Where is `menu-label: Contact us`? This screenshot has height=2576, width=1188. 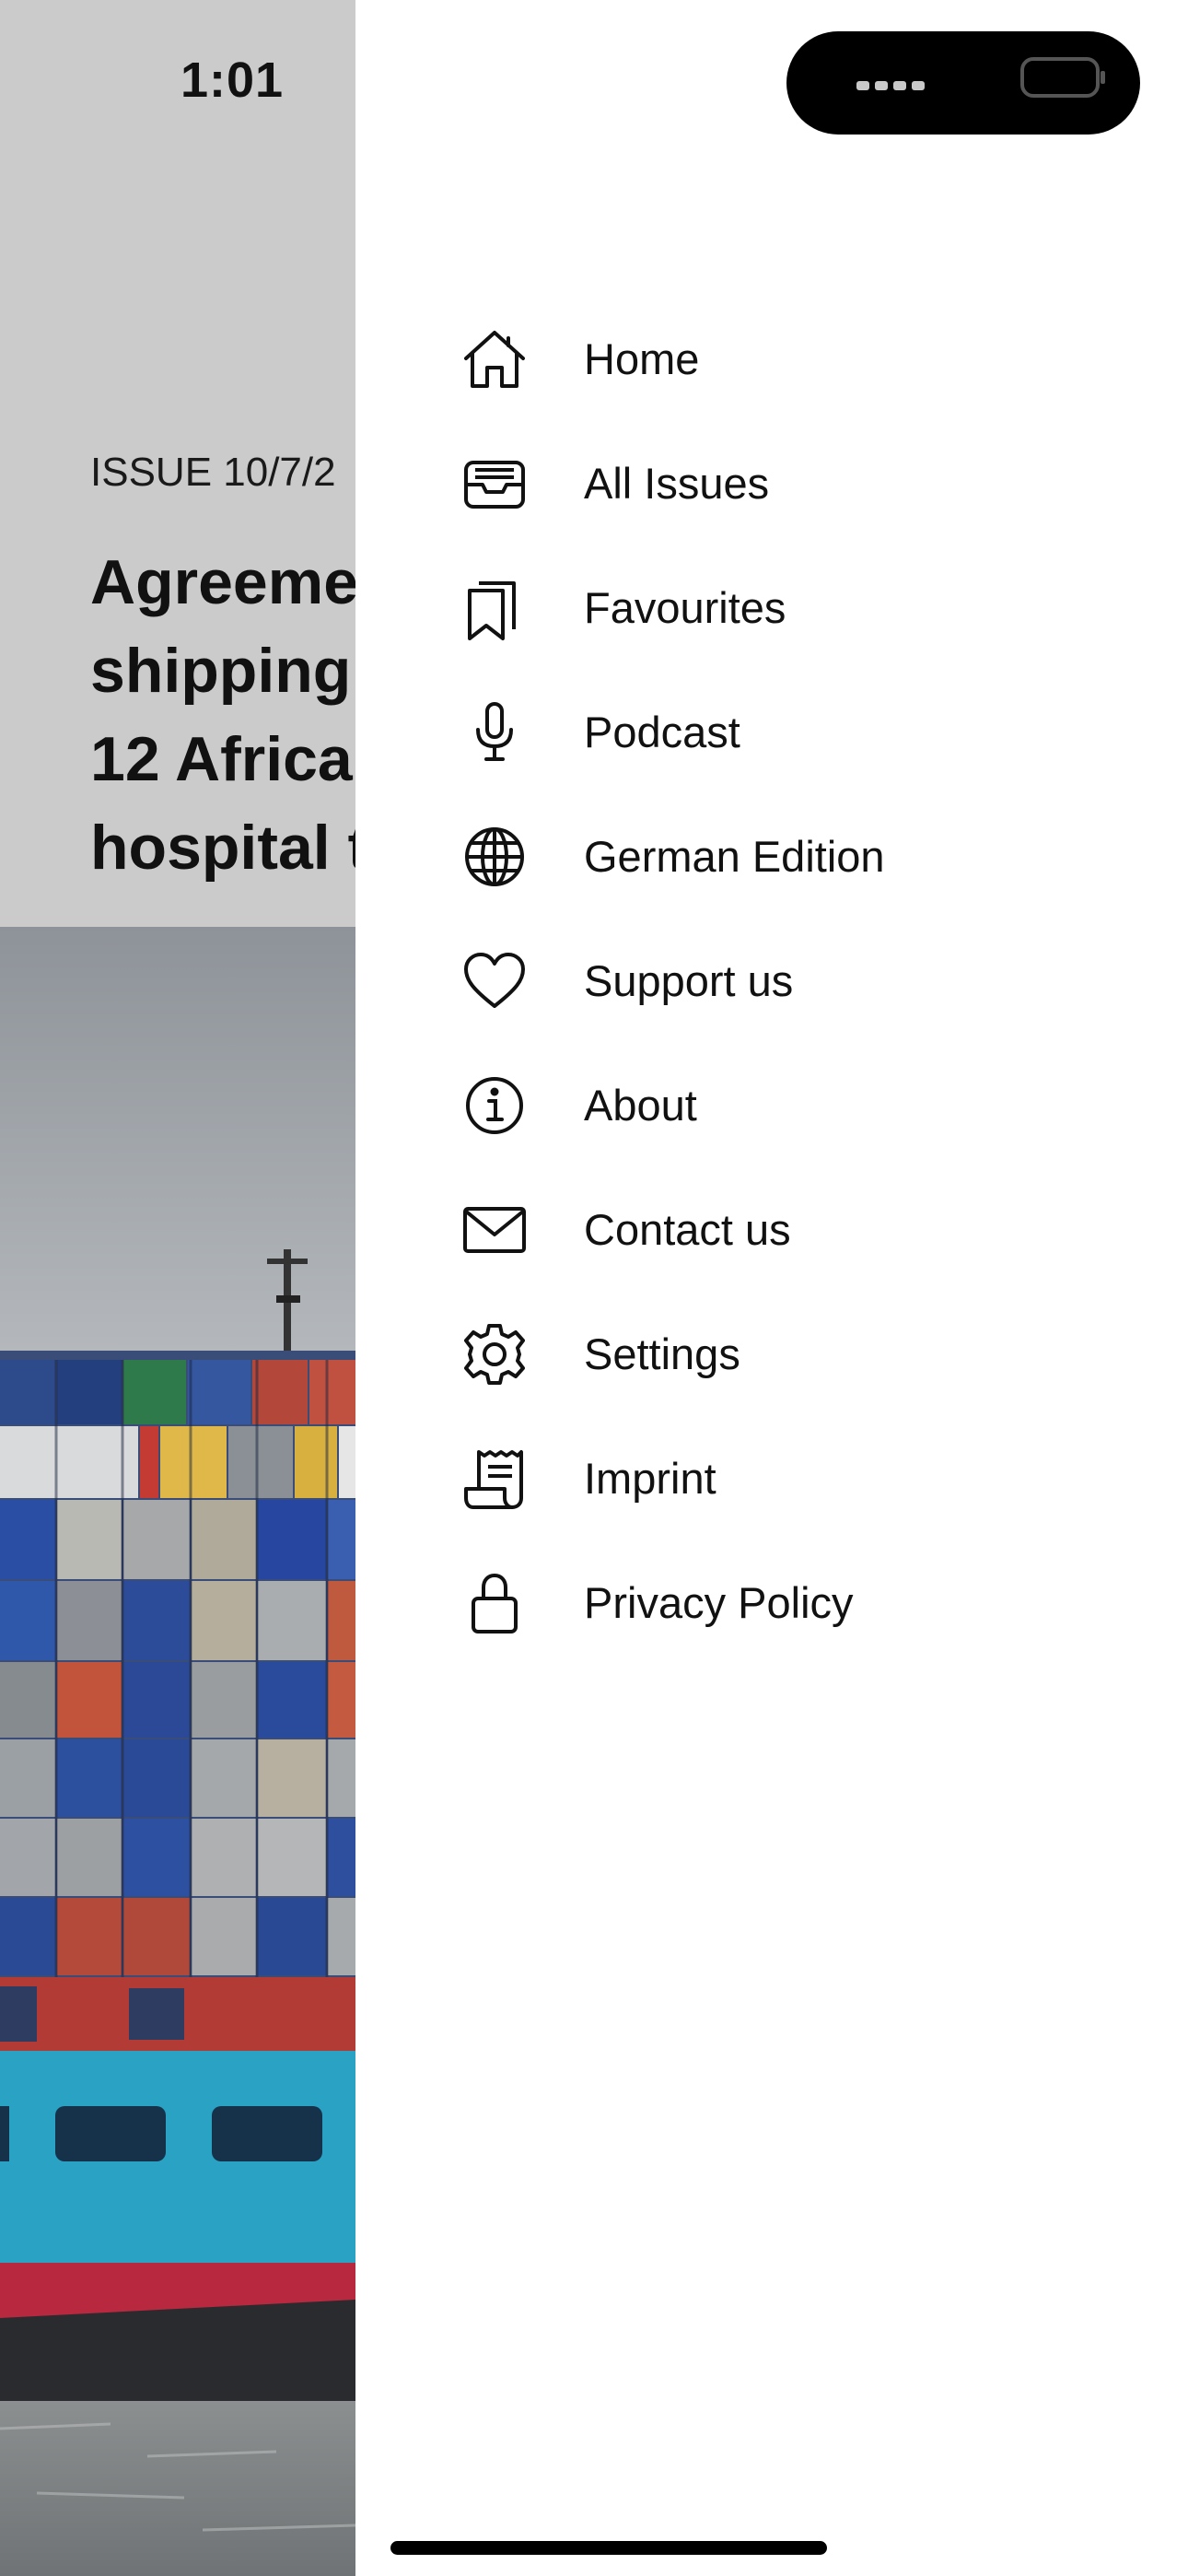 menu-label: Contact us is located at coordinates (688, 1229).